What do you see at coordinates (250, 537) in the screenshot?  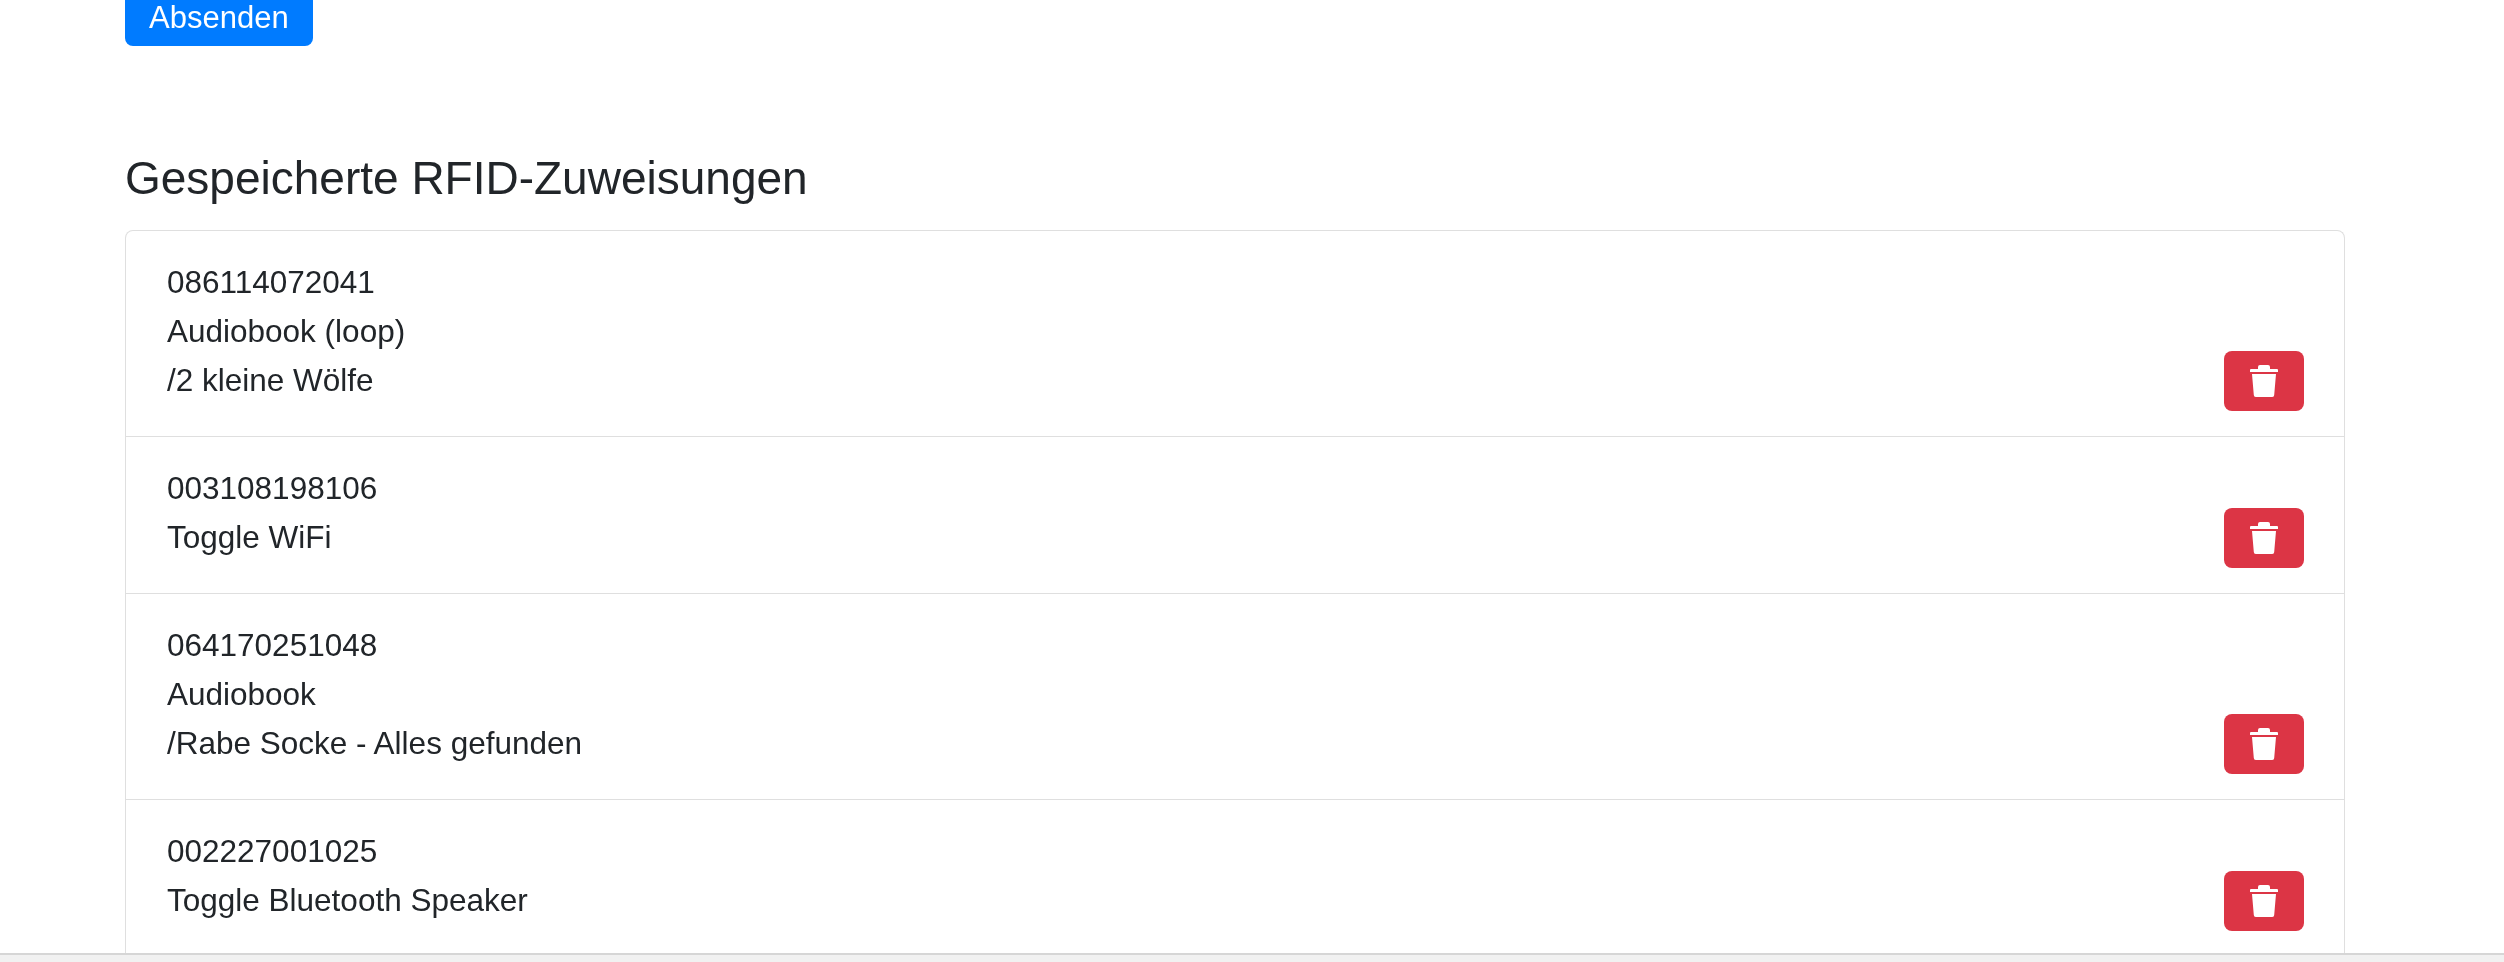 I see `action-label: Toggle WiFi` at bounding box center [250, 537].